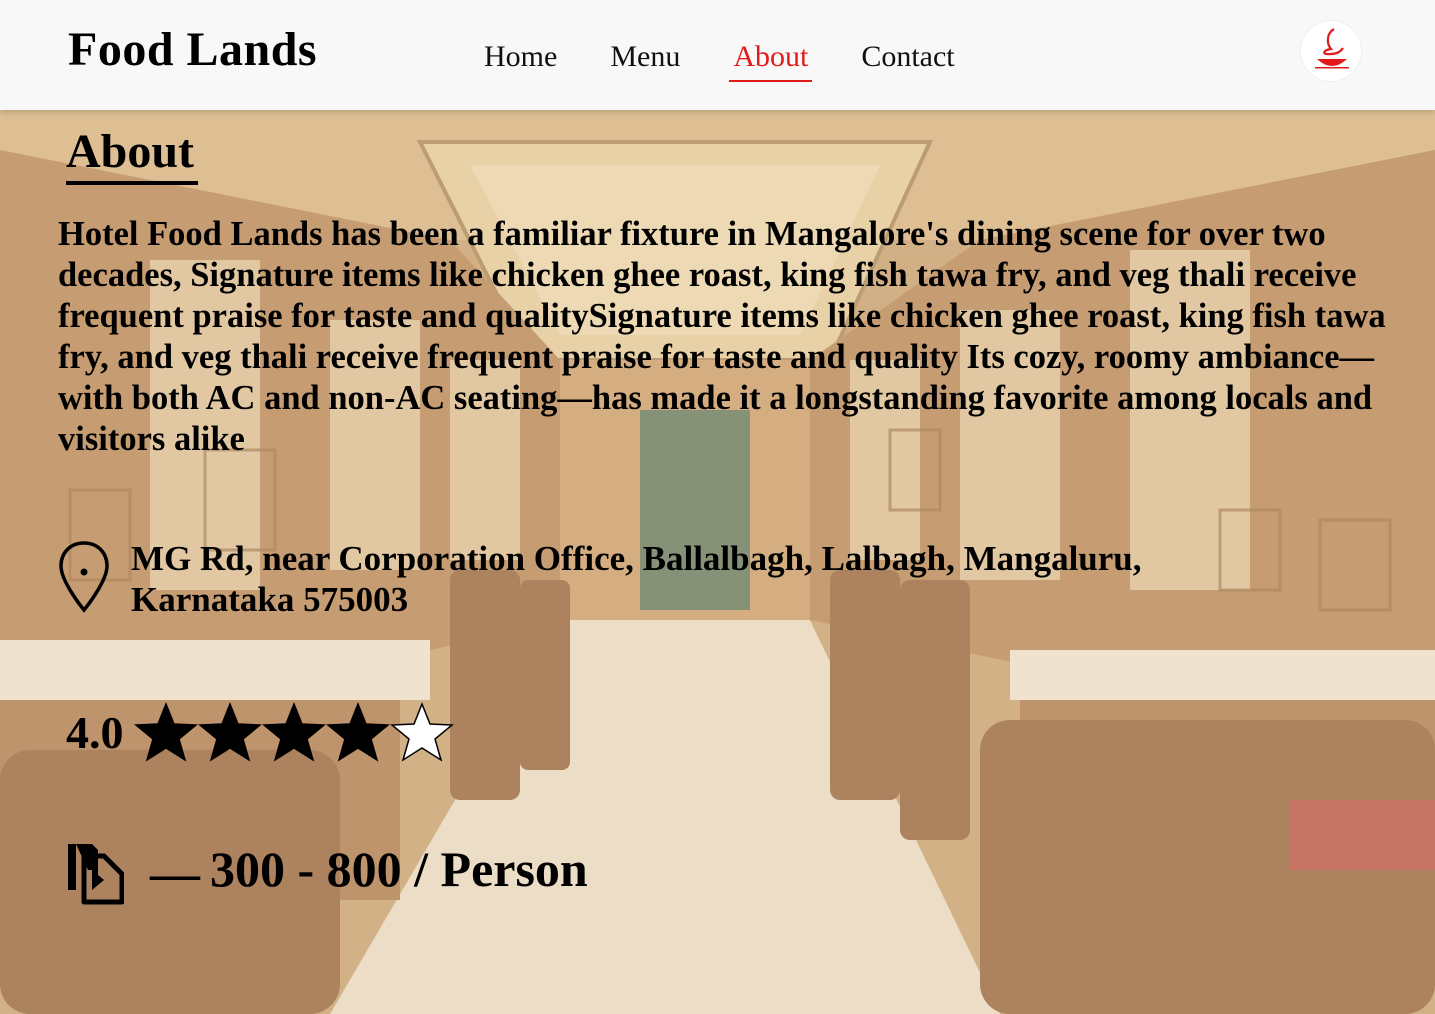 This screenshot has width=1435, height=1014. What do you see at coordinates (1332, 48) in the screenshot?
I see `food-lands-logo-icon` at bounding box center [1332, 48].